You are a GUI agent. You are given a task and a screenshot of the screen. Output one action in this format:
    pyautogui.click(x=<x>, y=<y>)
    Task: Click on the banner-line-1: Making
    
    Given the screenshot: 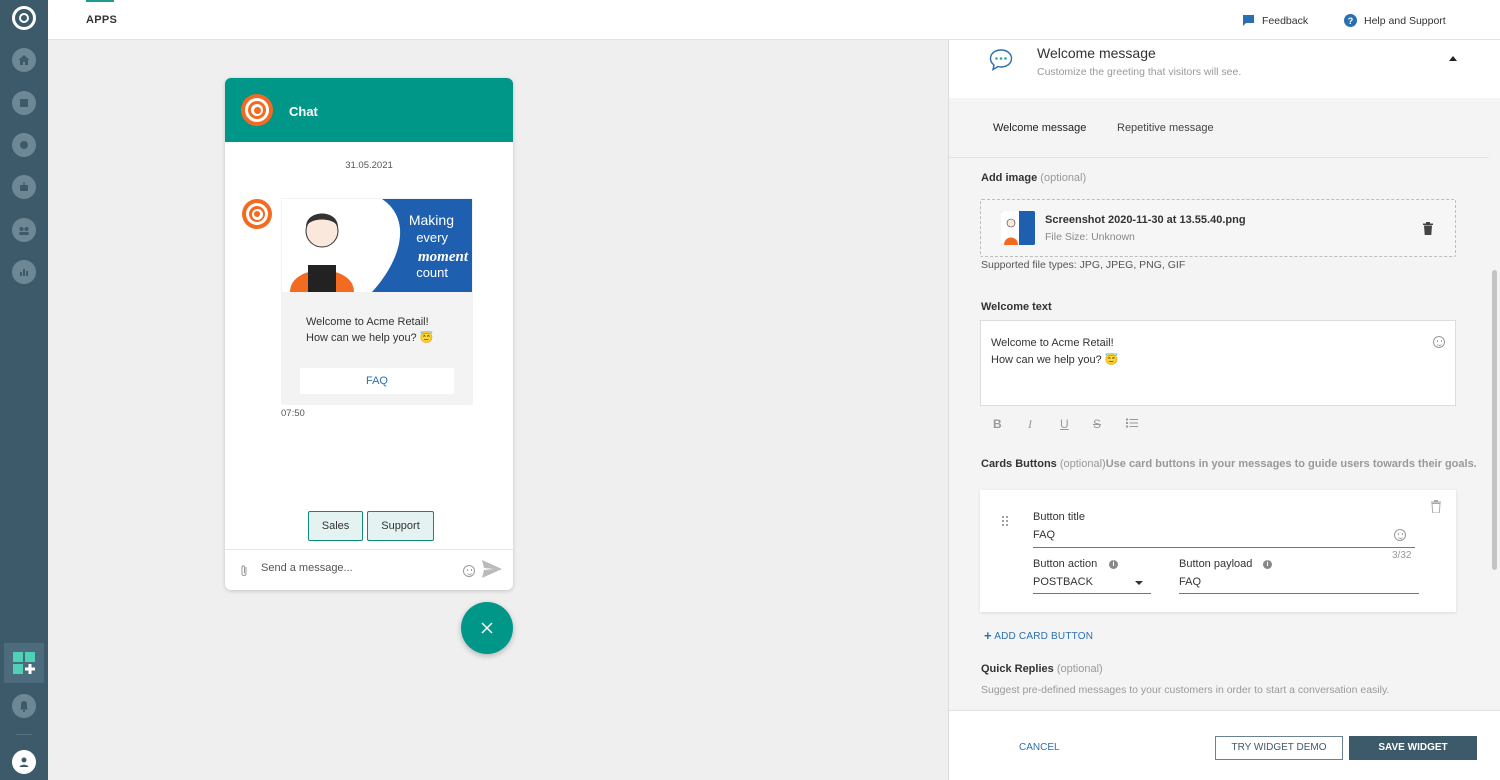 What is the action you would take?
    pyautogui.click(x=431, y=220)
    